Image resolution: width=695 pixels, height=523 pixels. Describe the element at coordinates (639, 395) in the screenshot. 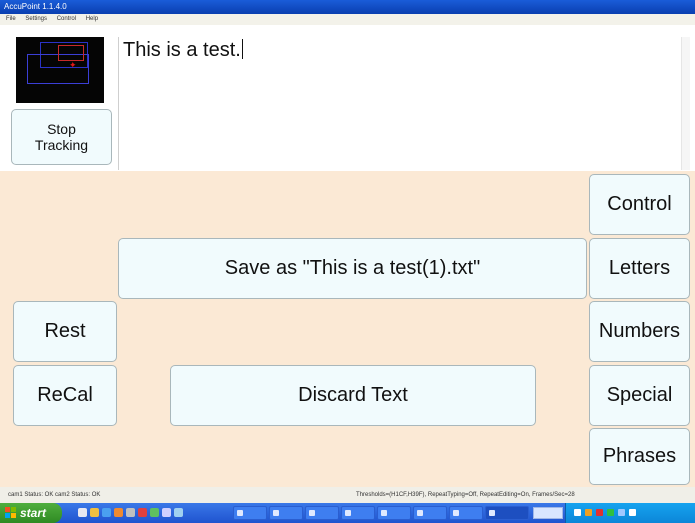

I see `special-button: Special` at that location.